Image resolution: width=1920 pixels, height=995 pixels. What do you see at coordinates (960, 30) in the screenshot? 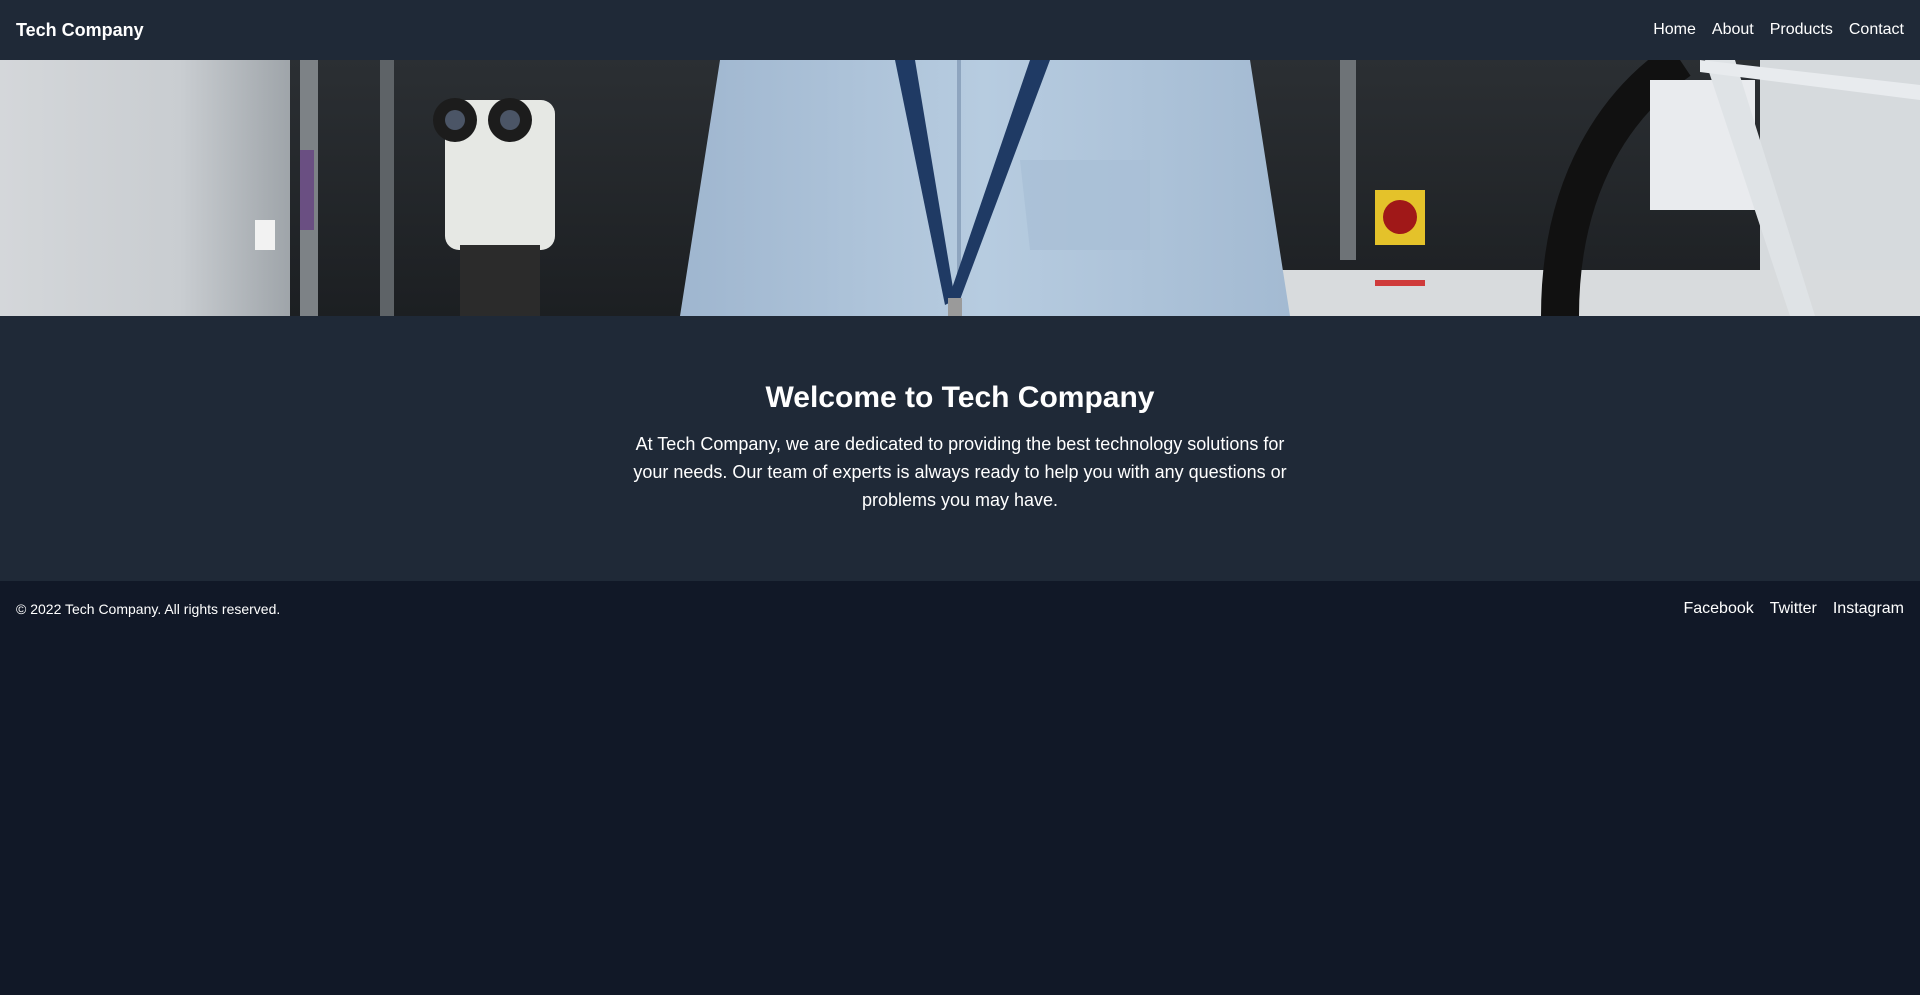
I see `site-header: Tech Company Home About Products Contact` at bounding box center [960, 30].